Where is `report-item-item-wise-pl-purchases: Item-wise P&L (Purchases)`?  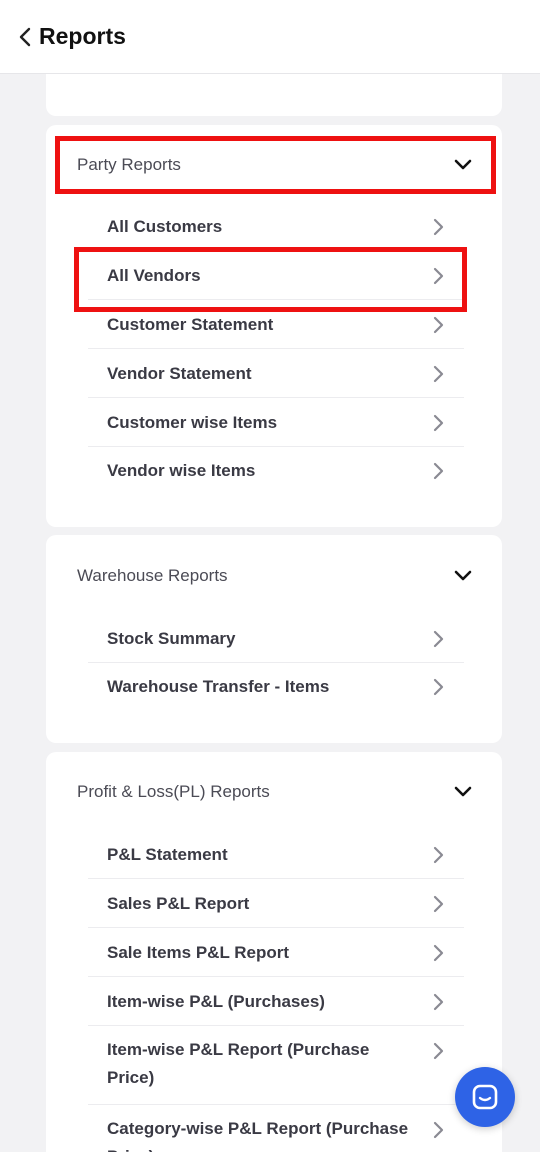
report-item-item-wise-pl-purchases: Item-wise P&L (Purchases) is located at coordinates (276, 1001).